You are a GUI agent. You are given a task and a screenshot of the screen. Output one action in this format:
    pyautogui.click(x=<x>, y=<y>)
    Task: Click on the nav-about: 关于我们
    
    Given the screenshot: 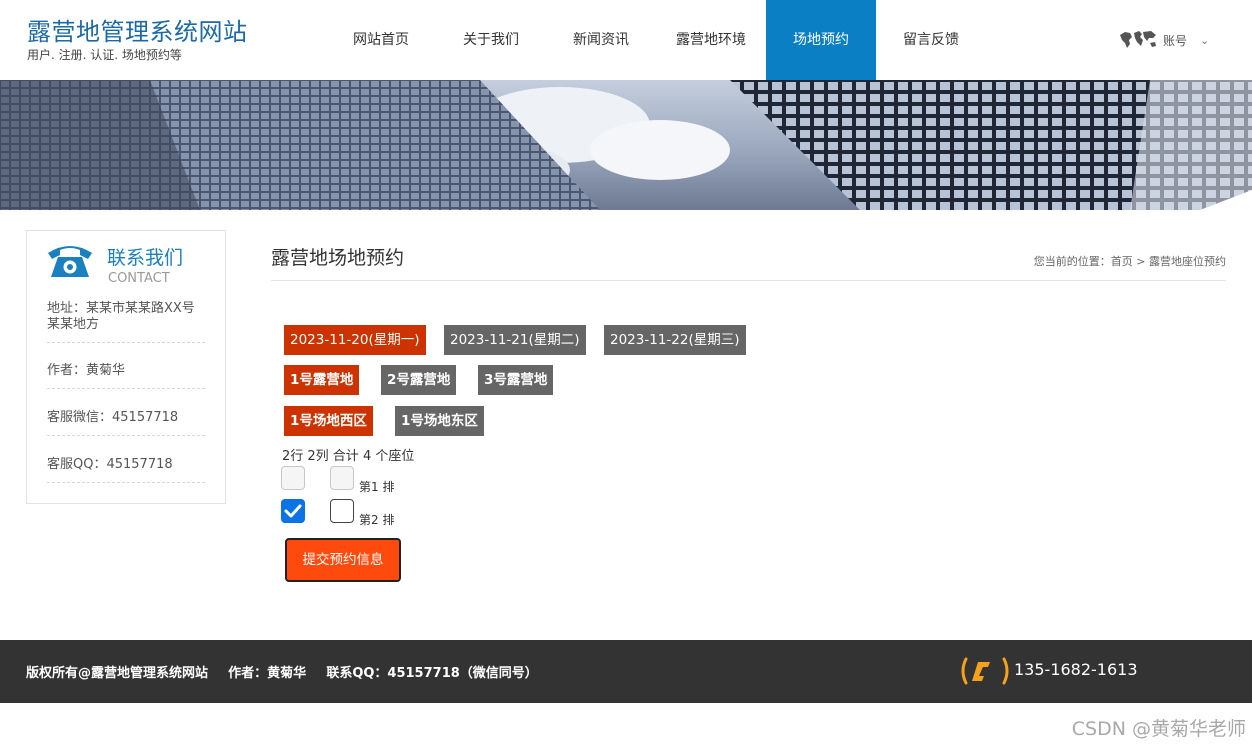 What is the action you would take?
    pyautogui.click(x=491, y=40)
    